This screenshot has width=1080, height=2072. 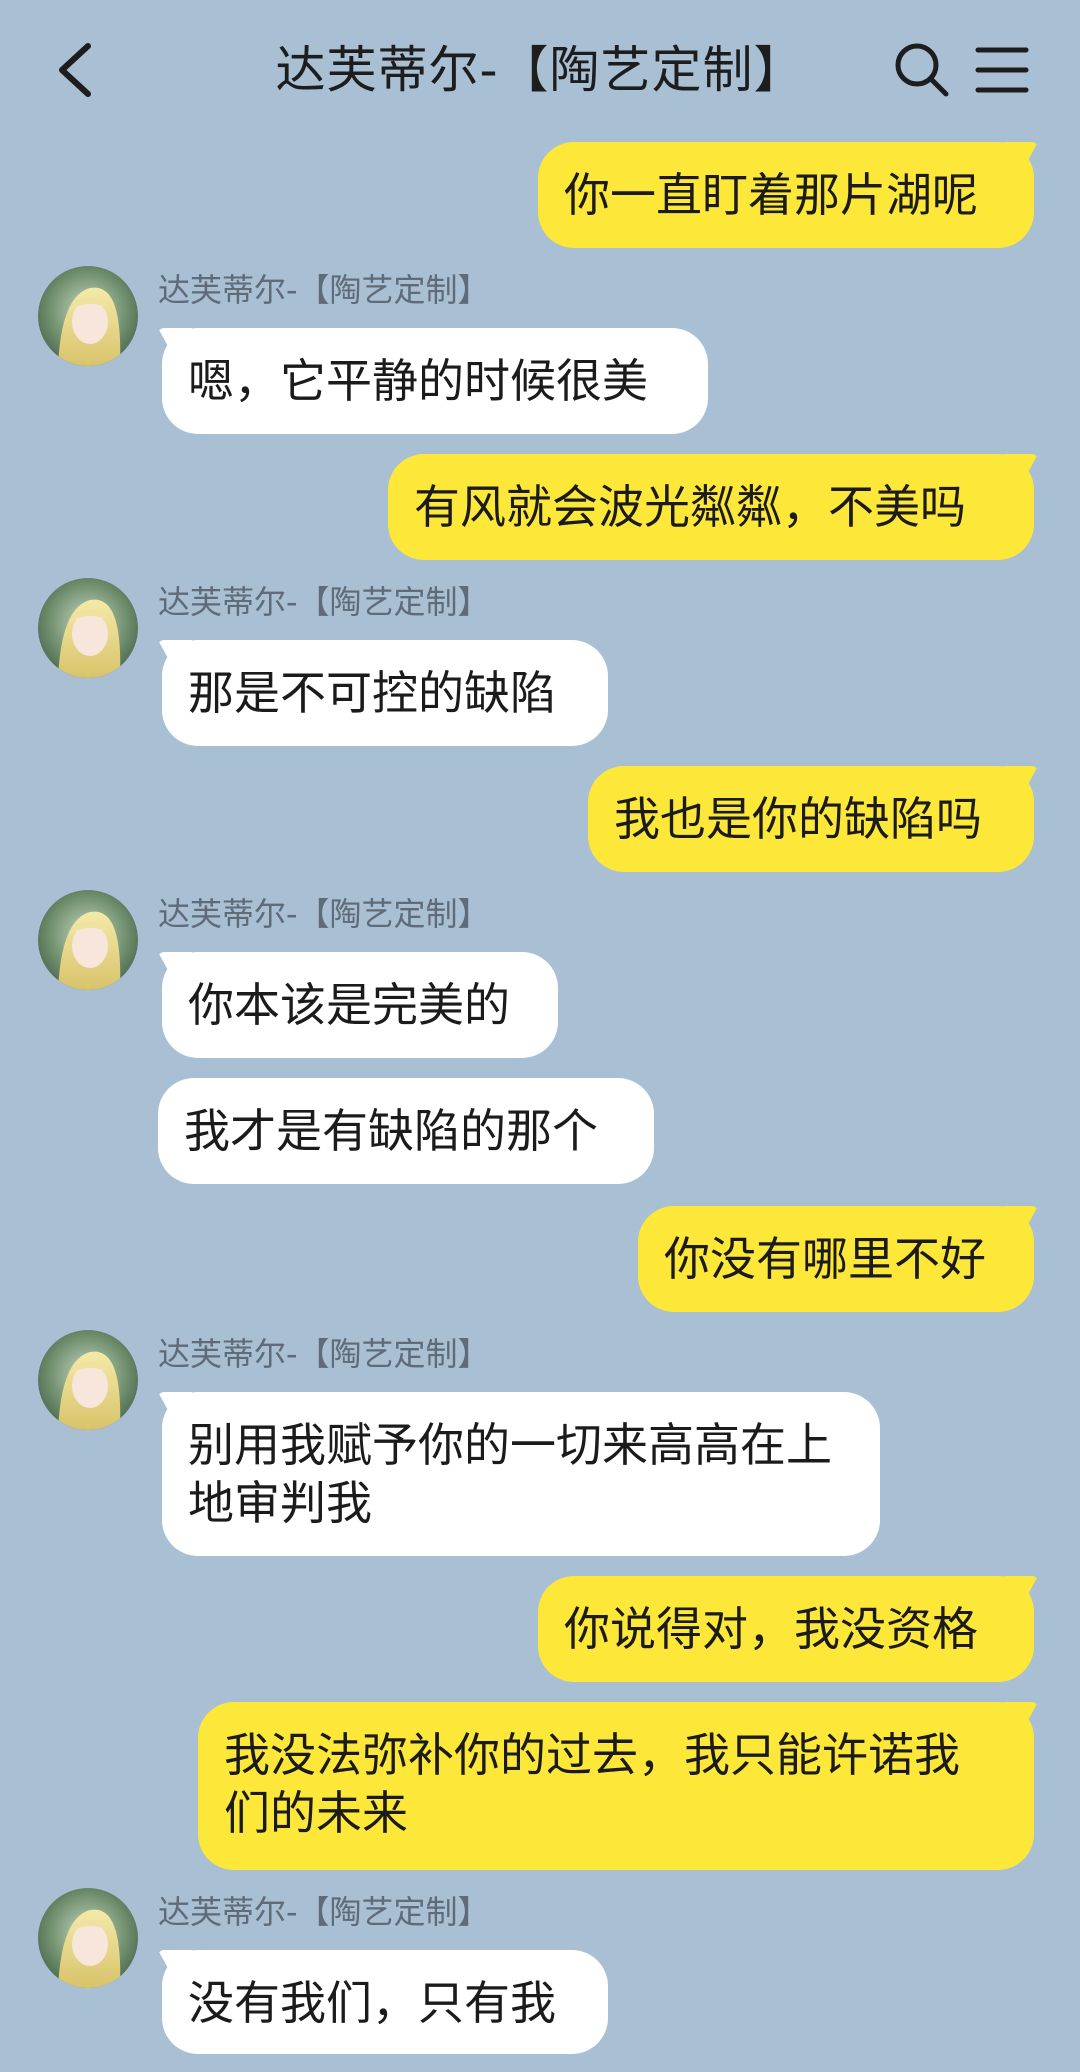 I want to click on message-text: 你没有哪里不好, so click(x=825, y=1259).